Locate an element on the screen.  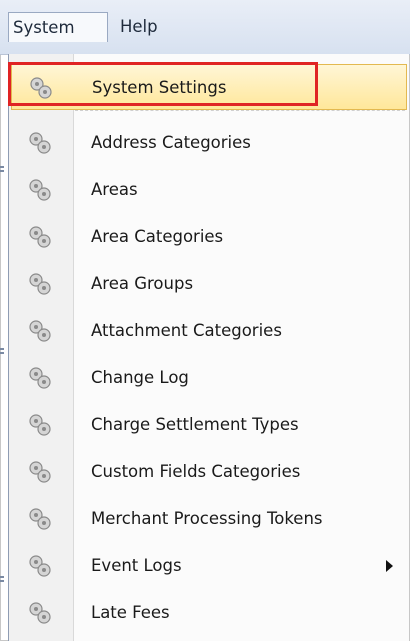
background-window-edge is located at coordinates (4, 347).